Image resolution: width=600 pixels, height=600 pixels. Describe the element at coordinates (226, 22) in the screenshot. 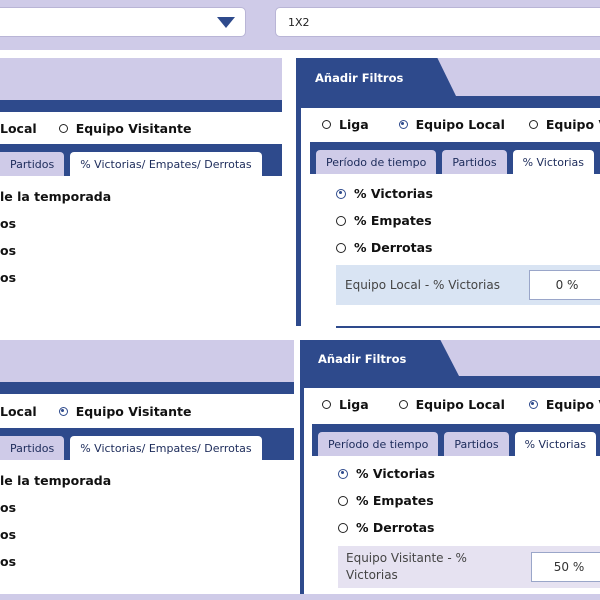

I see `chevron-down-icon` at that location.